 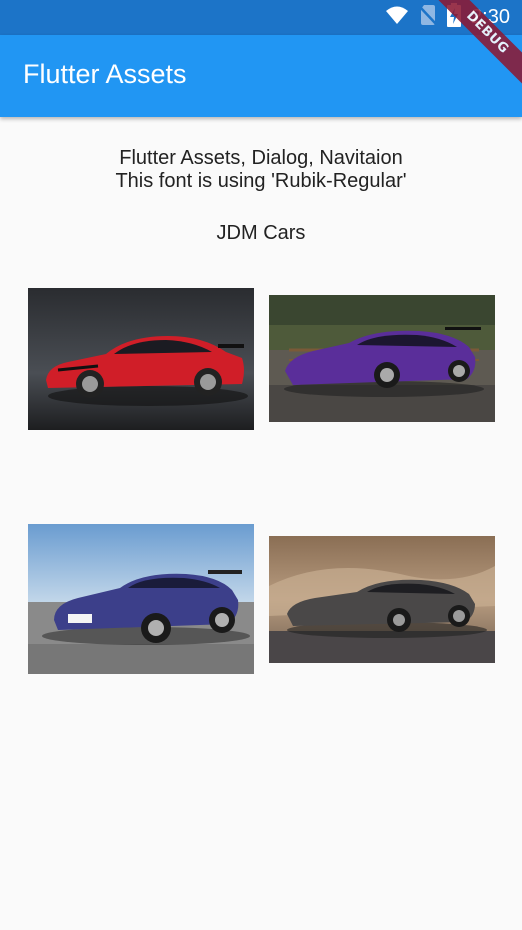 I want to click on car-image-purple, so click(x=382, y=358).